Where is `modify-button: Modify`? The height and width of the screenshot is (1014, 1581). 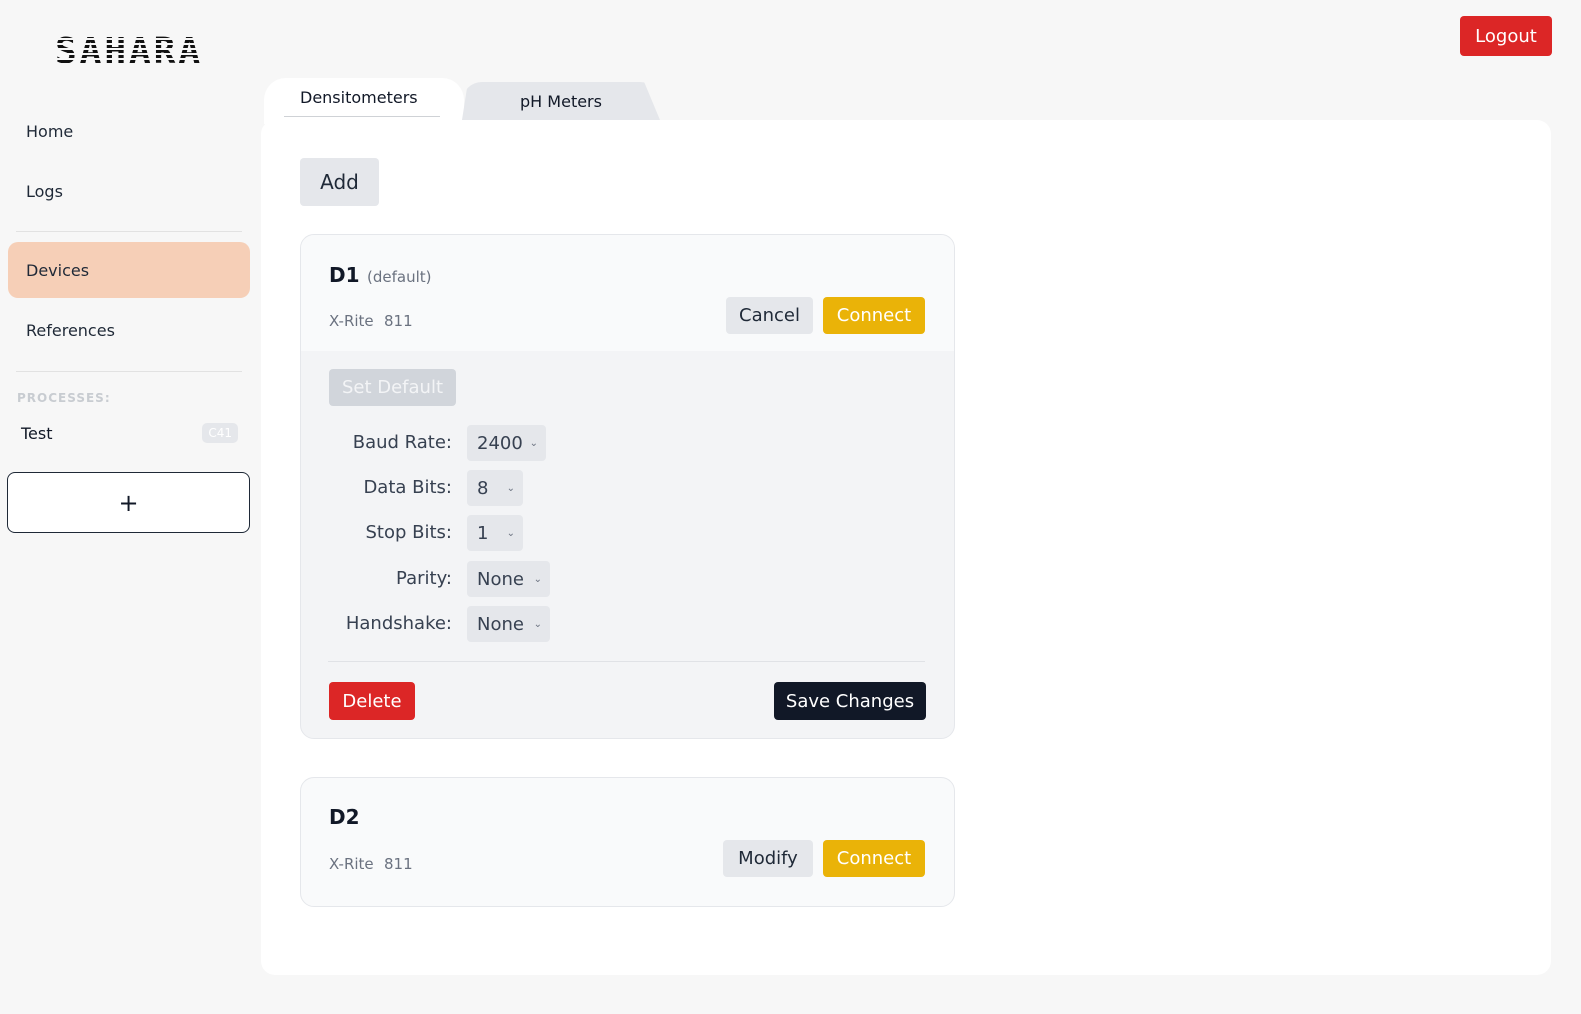 modify-button: Modify is located at coordinates (768, 858).